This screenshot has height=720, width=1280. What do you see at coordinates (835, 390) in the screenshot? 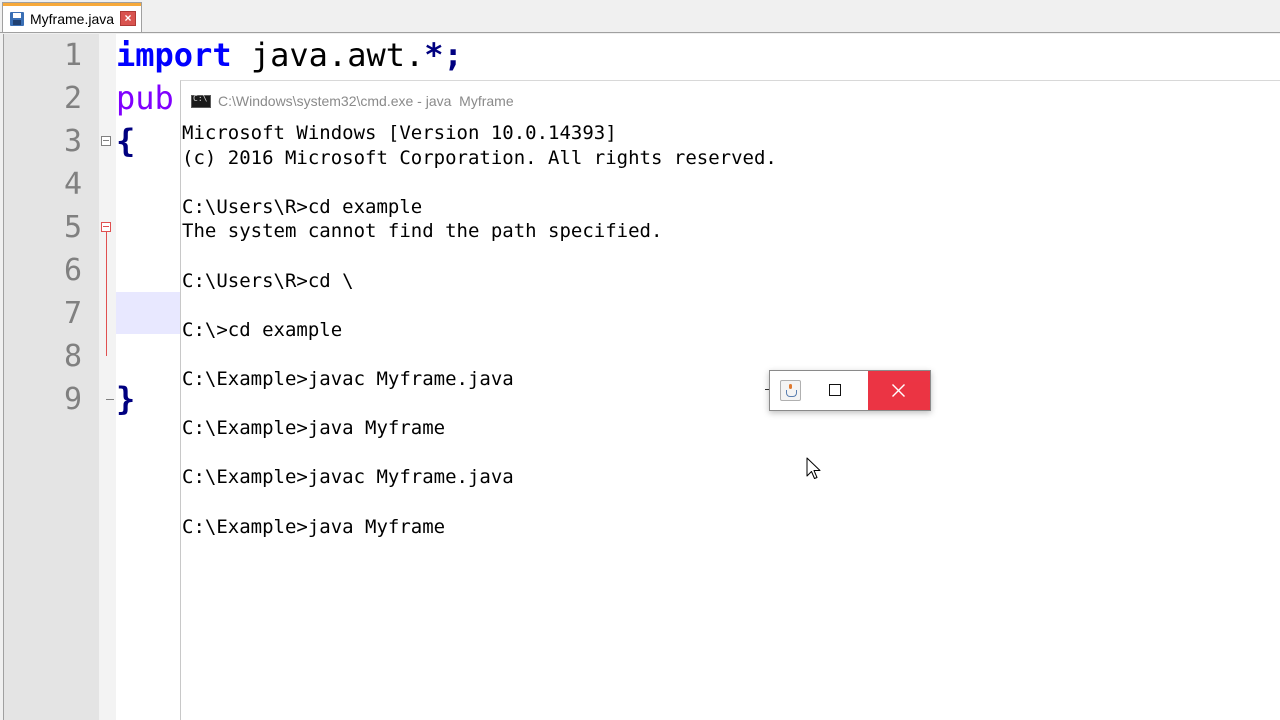
I see `maximize-icon` at bounding box center [835, 390].